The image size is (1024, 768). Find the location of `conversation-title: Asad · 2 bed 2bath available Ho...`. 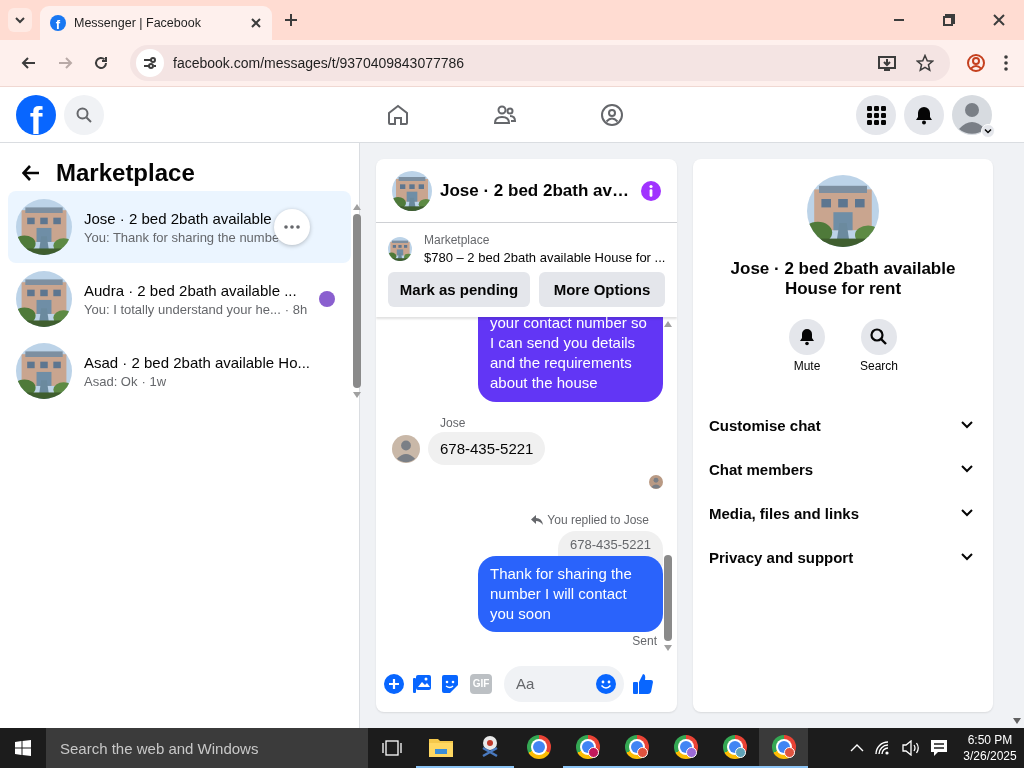

conversation-title: Asad · 2 bed 2bath available Ho... is located at coordinates (197, 362).